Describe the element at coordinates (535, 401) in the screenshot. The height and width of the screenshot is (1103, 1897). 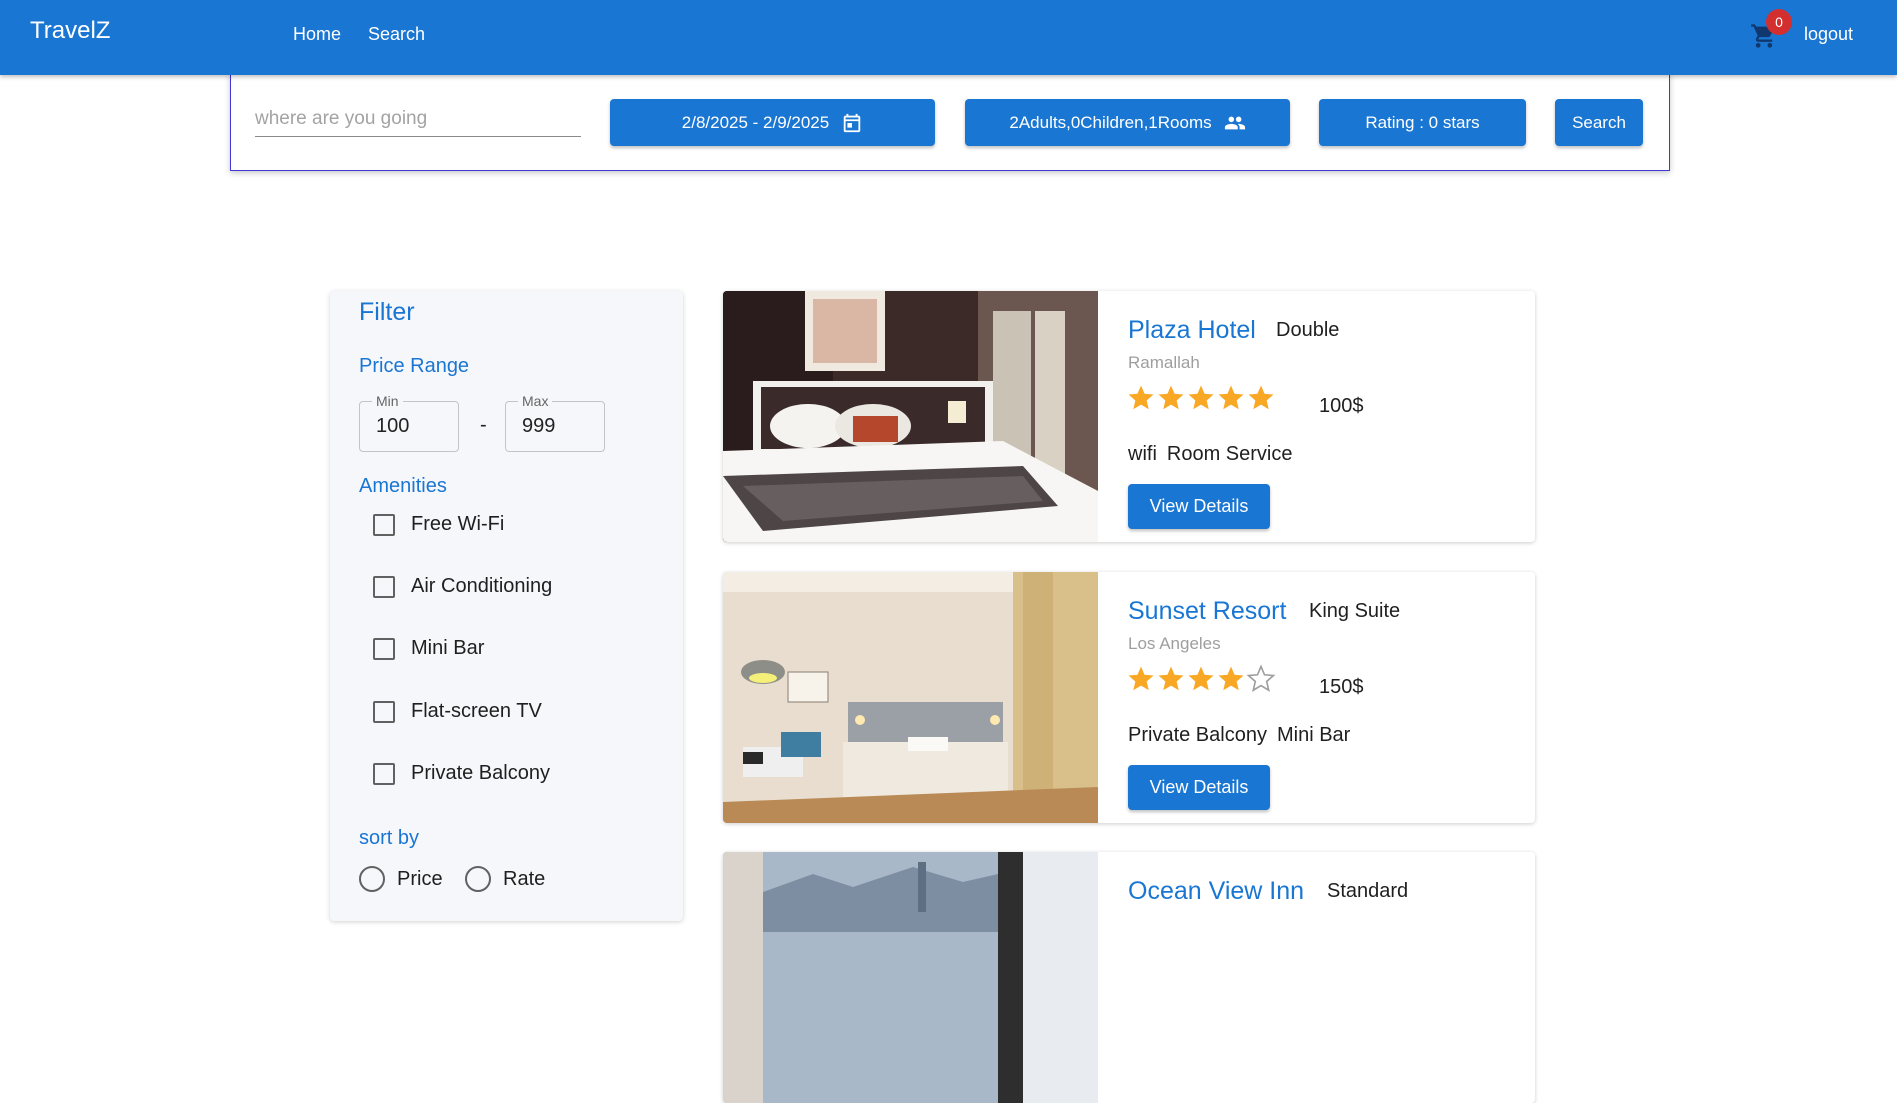
I see `max-price-legend: Max` at that location.